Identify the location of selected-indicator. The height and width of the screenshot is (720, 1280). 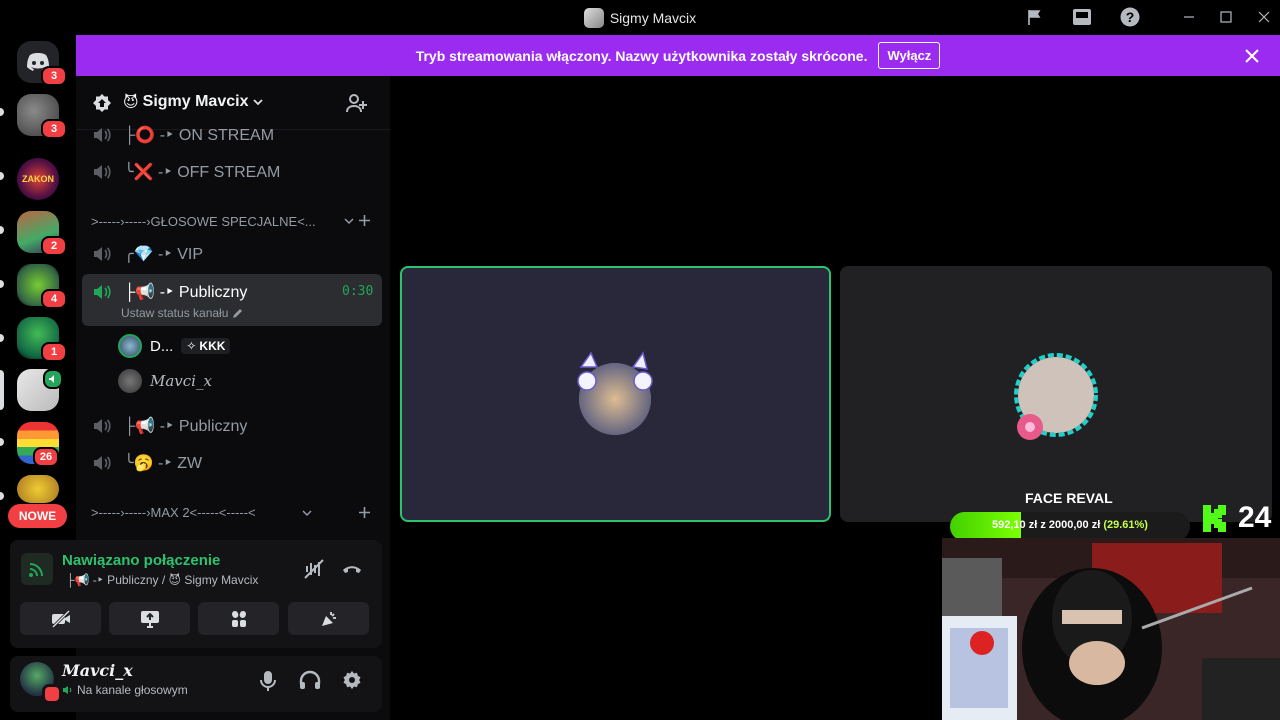
(2, 390).